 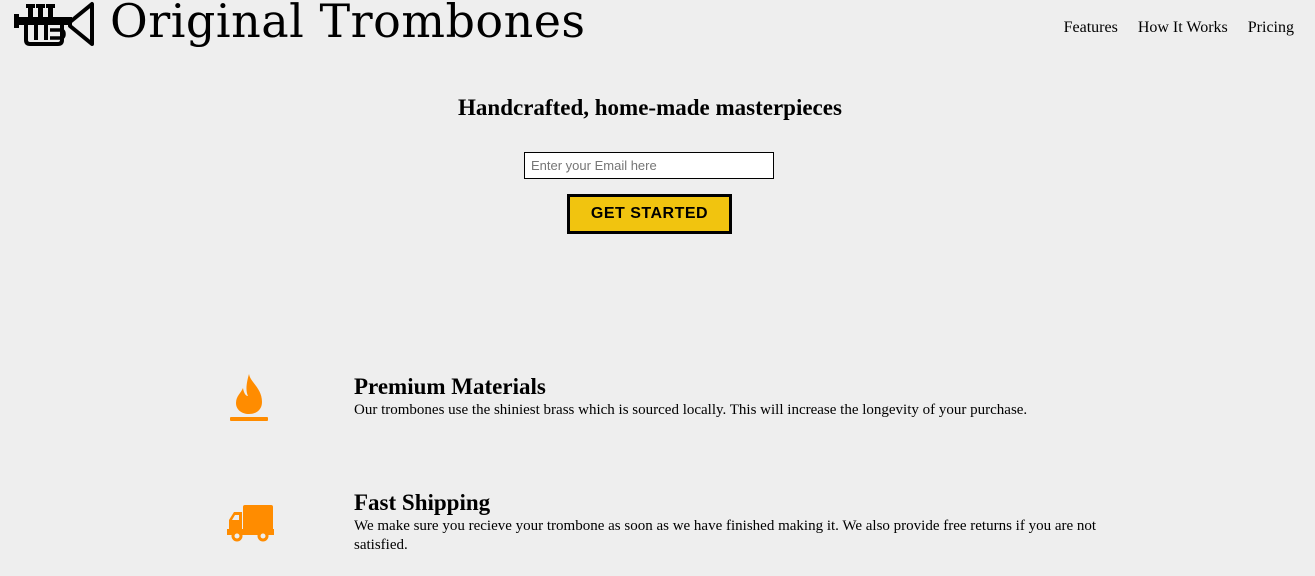 I want to click on nav-link-how-it-works: How It Works, so click(x=1183, y=28).